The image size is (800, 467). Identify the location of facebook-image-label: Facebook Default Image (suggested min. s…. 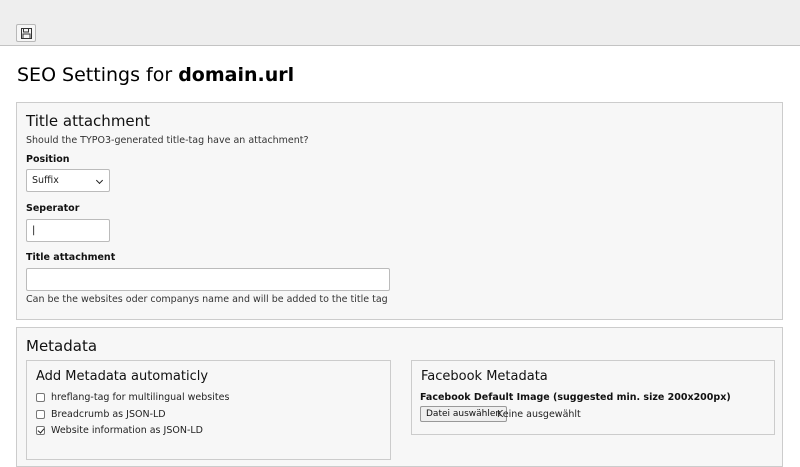
(575, 397).